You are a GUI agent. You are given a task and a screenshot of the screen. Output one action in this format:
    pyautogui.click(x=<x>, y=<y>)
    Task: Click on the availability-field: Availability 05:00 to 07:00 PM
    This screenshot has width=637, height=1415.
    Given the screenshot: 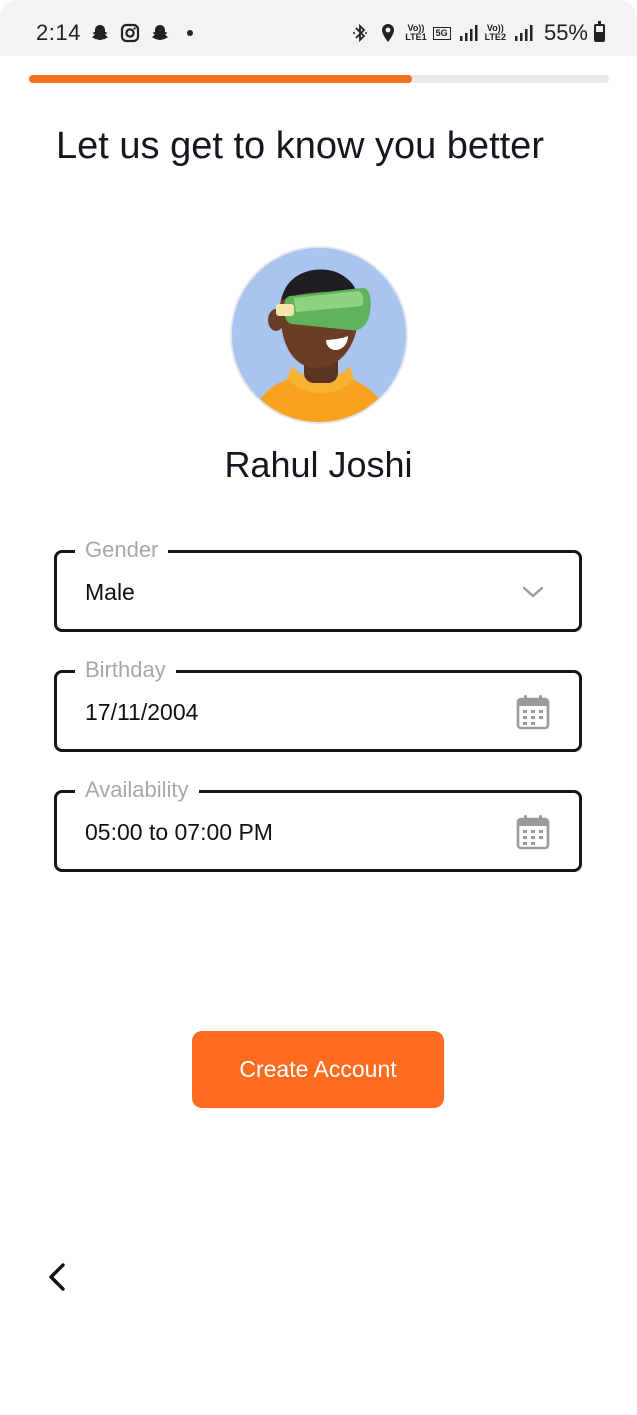 What is the action you would take?
    pyautogui.click(x=318, y=824)
    